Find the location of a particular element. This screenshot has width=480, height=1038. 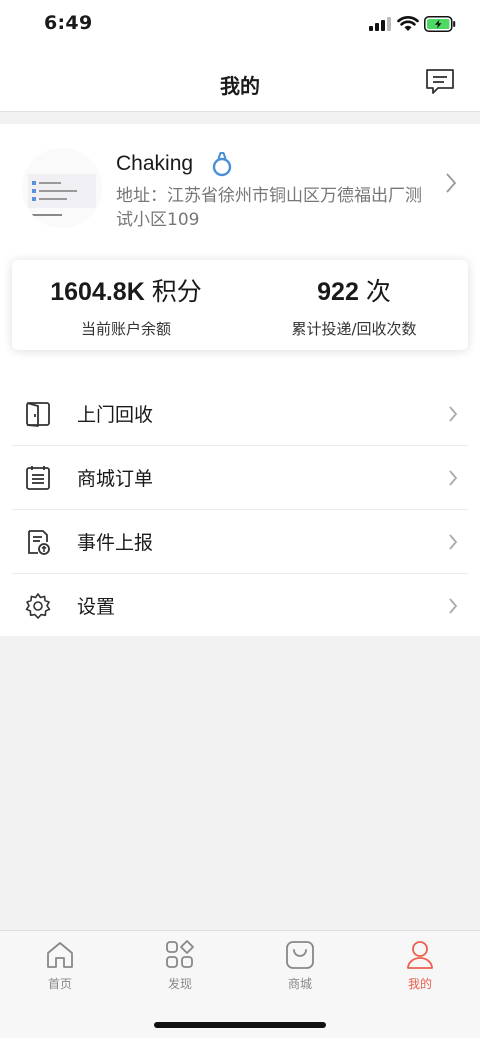

message-icon is located at coordinates (440, 82).